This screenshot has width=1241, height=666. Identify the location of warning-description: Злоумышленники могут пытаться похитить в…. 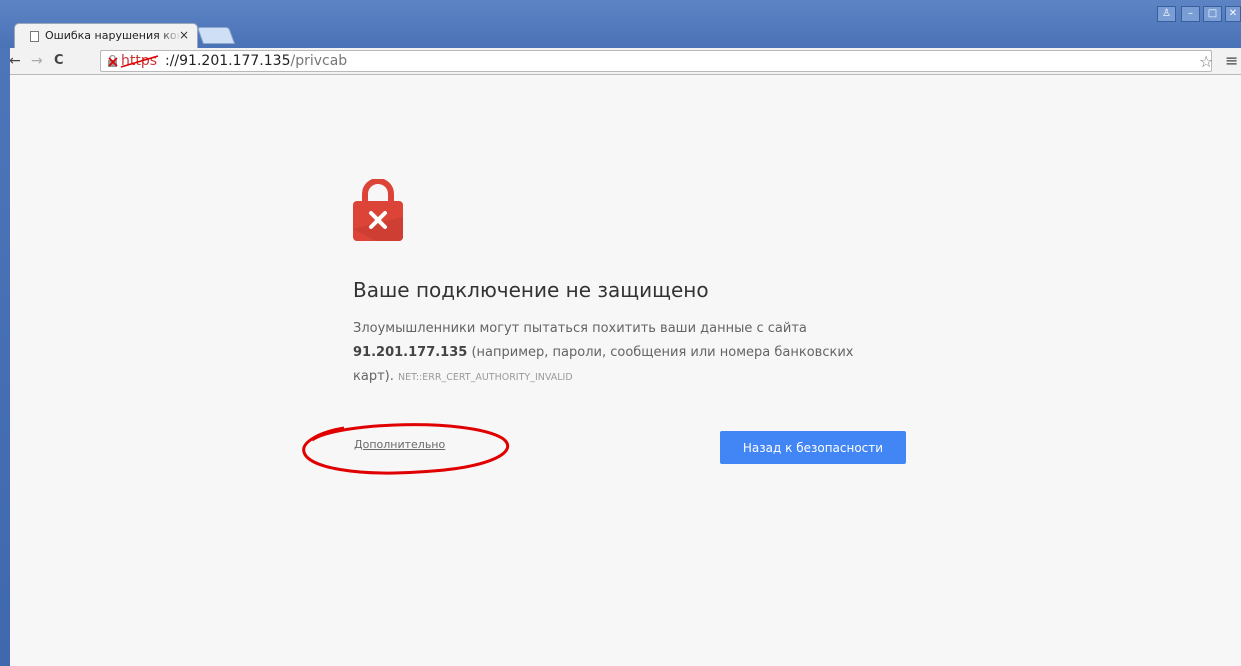
(623, 353).